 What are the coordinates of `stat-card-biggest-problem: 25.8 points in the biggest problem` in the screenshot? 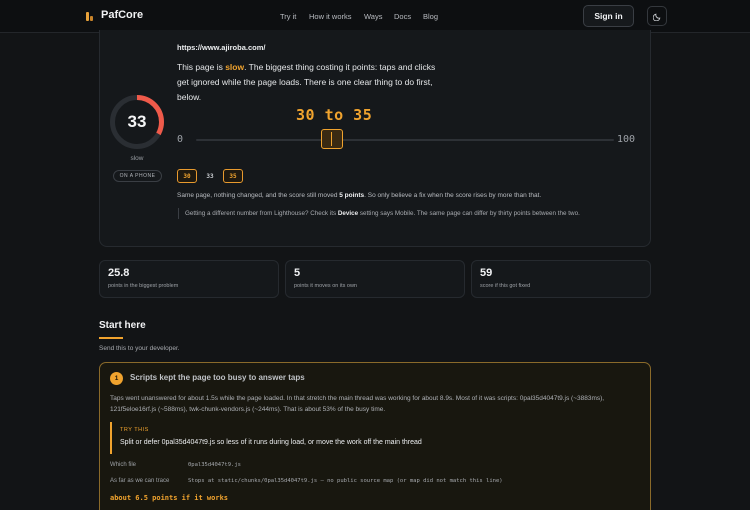 It's located at (189, 279).